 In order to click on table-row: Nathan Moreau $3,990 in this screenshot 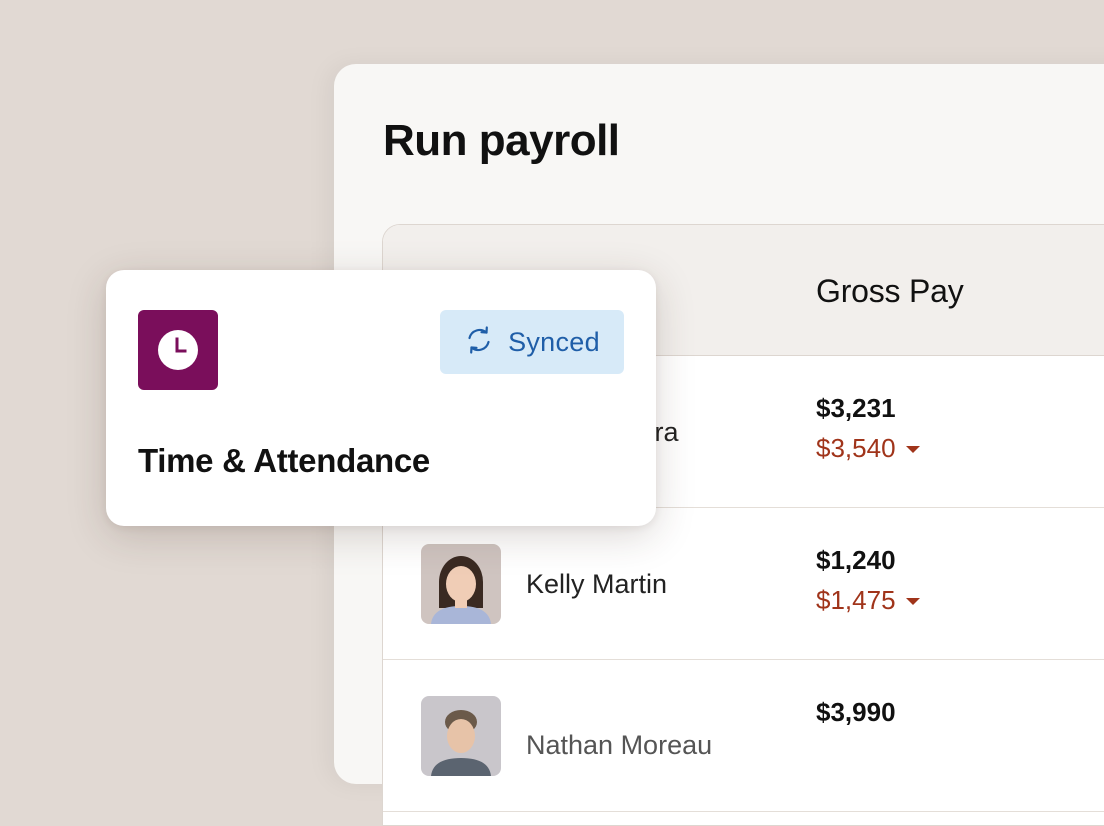, I will do `click(743, 736)`.